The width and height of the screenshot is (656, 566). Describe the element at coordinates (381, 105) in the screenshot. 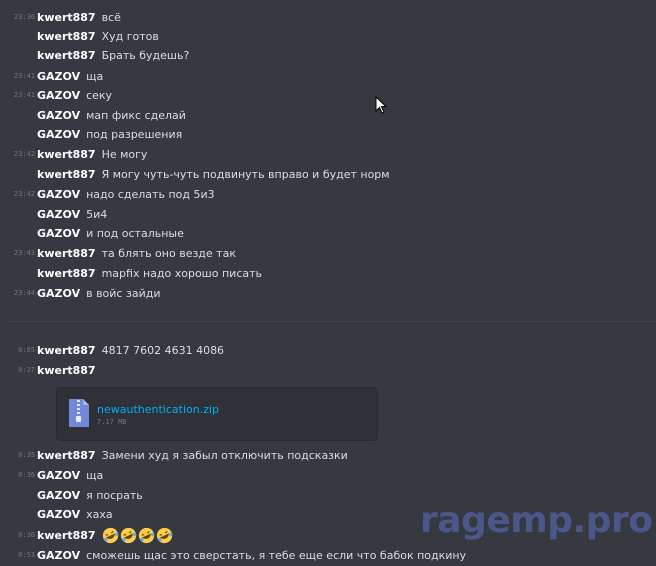

I see `mouse-cursor-icon` at that location.